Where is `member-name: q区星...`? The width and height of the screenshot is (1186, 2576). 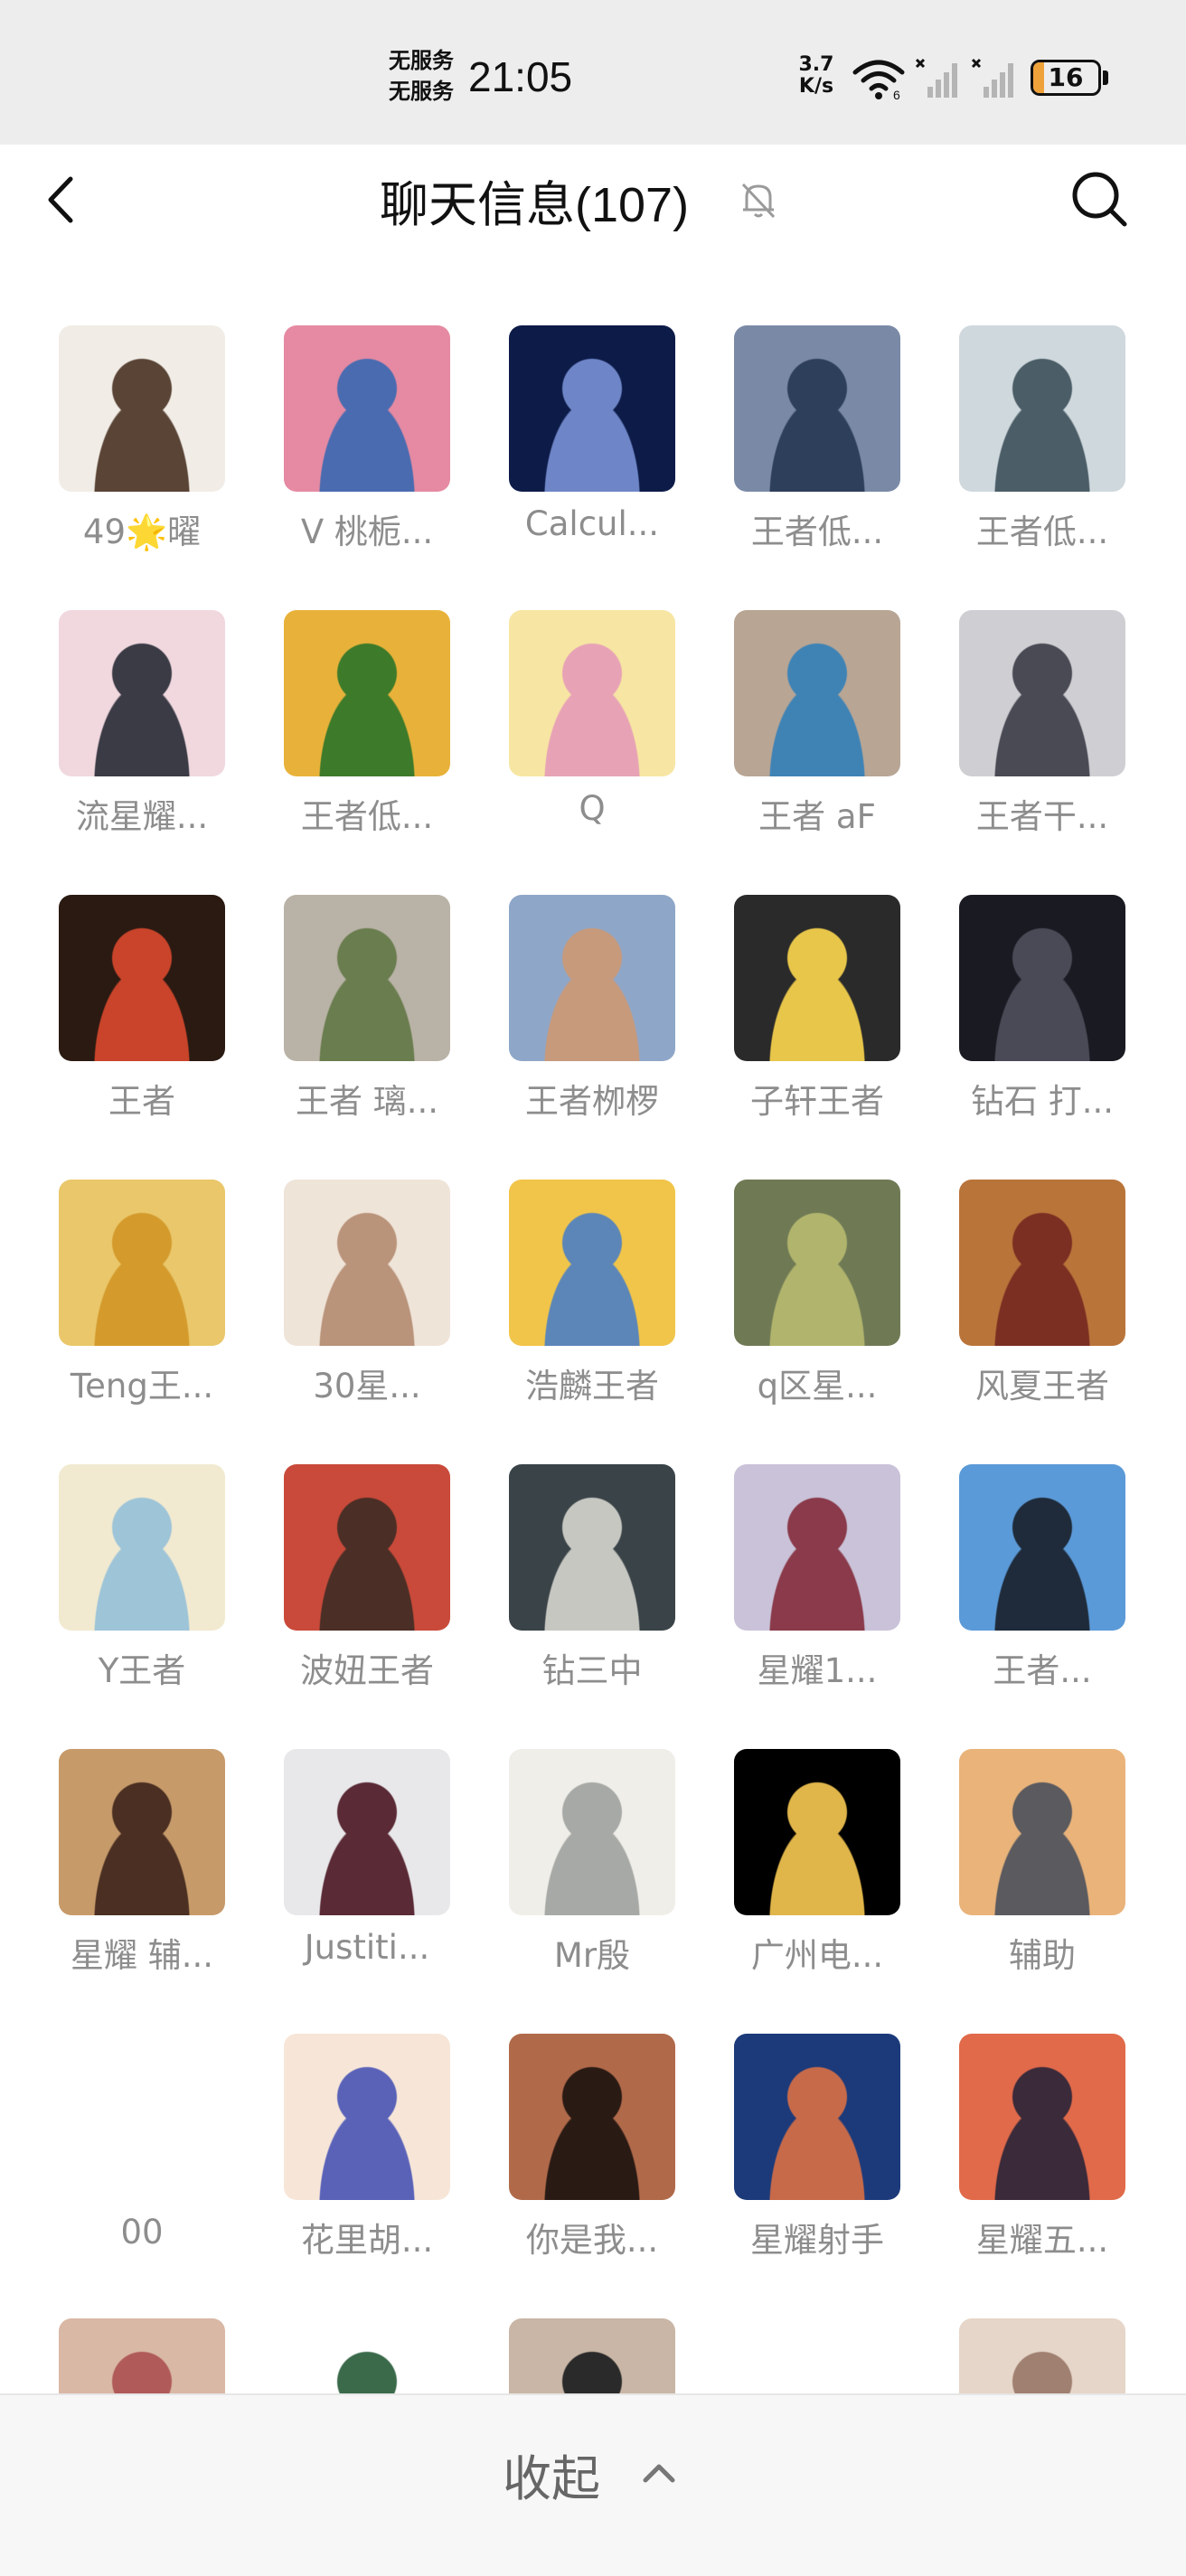 member-name: q区星... is located at coordinates (817, 1387).